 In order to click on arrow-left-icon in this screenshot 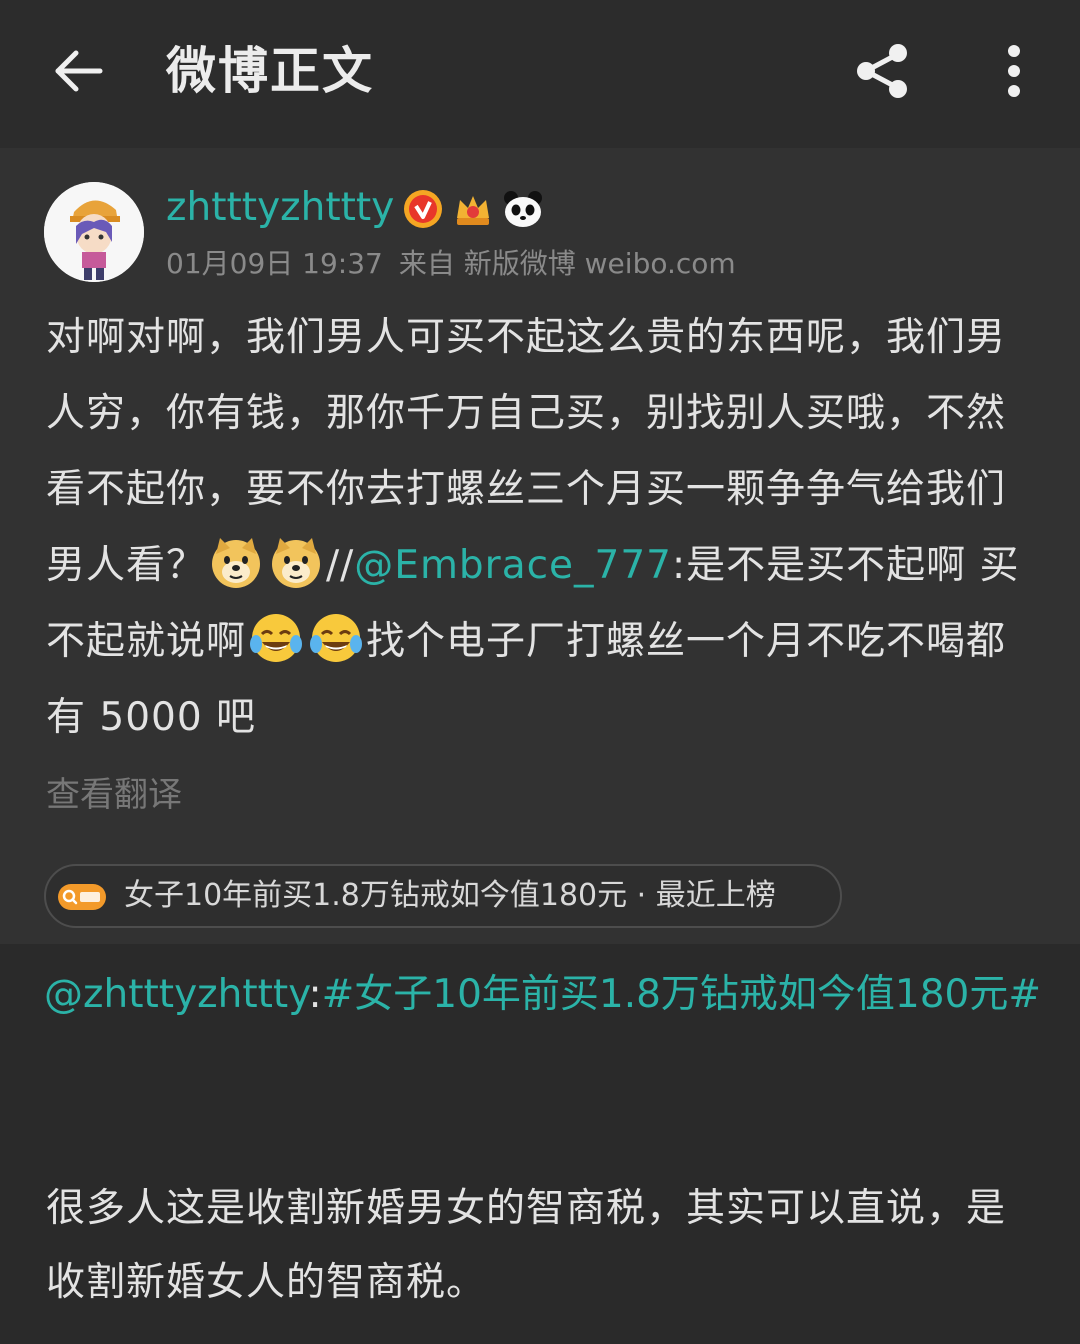, I will do `click(79, 71)`.